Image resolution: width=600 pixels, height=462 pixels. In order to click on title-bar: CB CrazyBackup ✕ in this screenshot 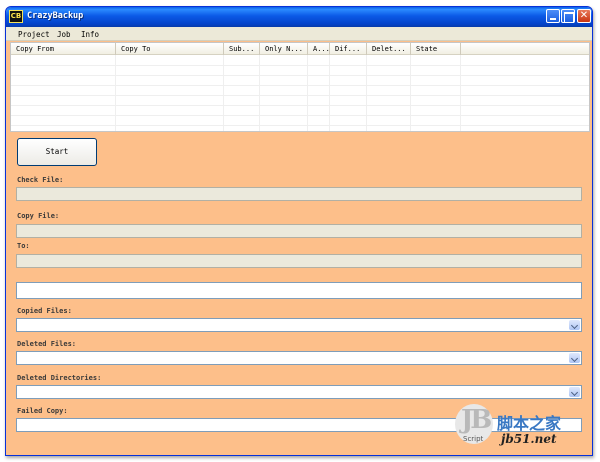, I will do `click(299, 17)`.